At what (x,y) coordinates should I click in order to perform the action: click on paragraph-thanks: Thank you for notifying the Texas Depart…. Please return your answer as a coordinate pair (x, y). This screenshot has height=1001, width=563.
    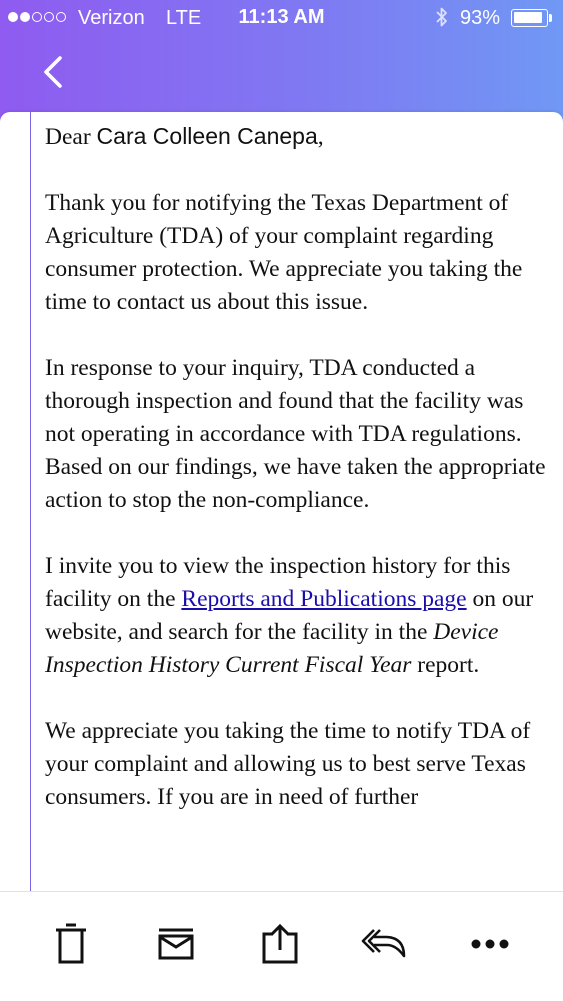
    Looking at the image, I should click on (284, 252).